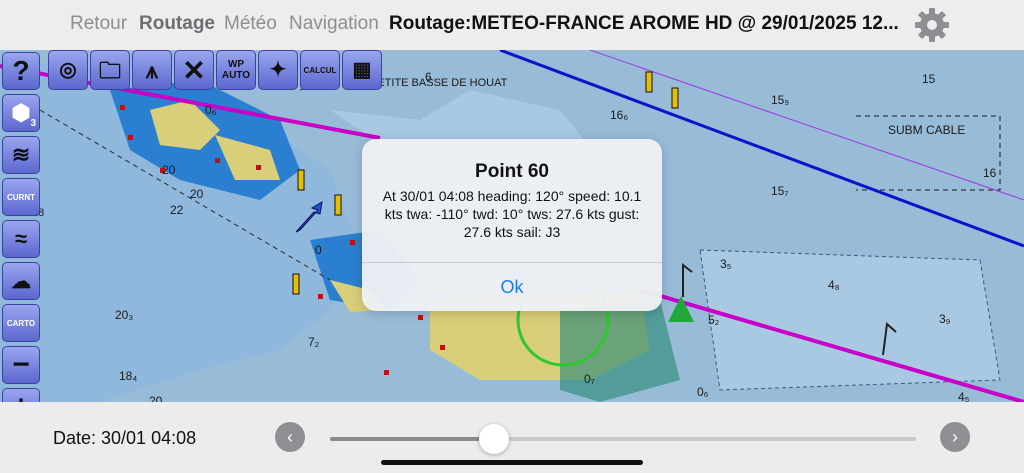  What do you see at coordinates (156, 398) in the screenshot?
I see `depth-20c: 20` at bounding box center [156, 398].